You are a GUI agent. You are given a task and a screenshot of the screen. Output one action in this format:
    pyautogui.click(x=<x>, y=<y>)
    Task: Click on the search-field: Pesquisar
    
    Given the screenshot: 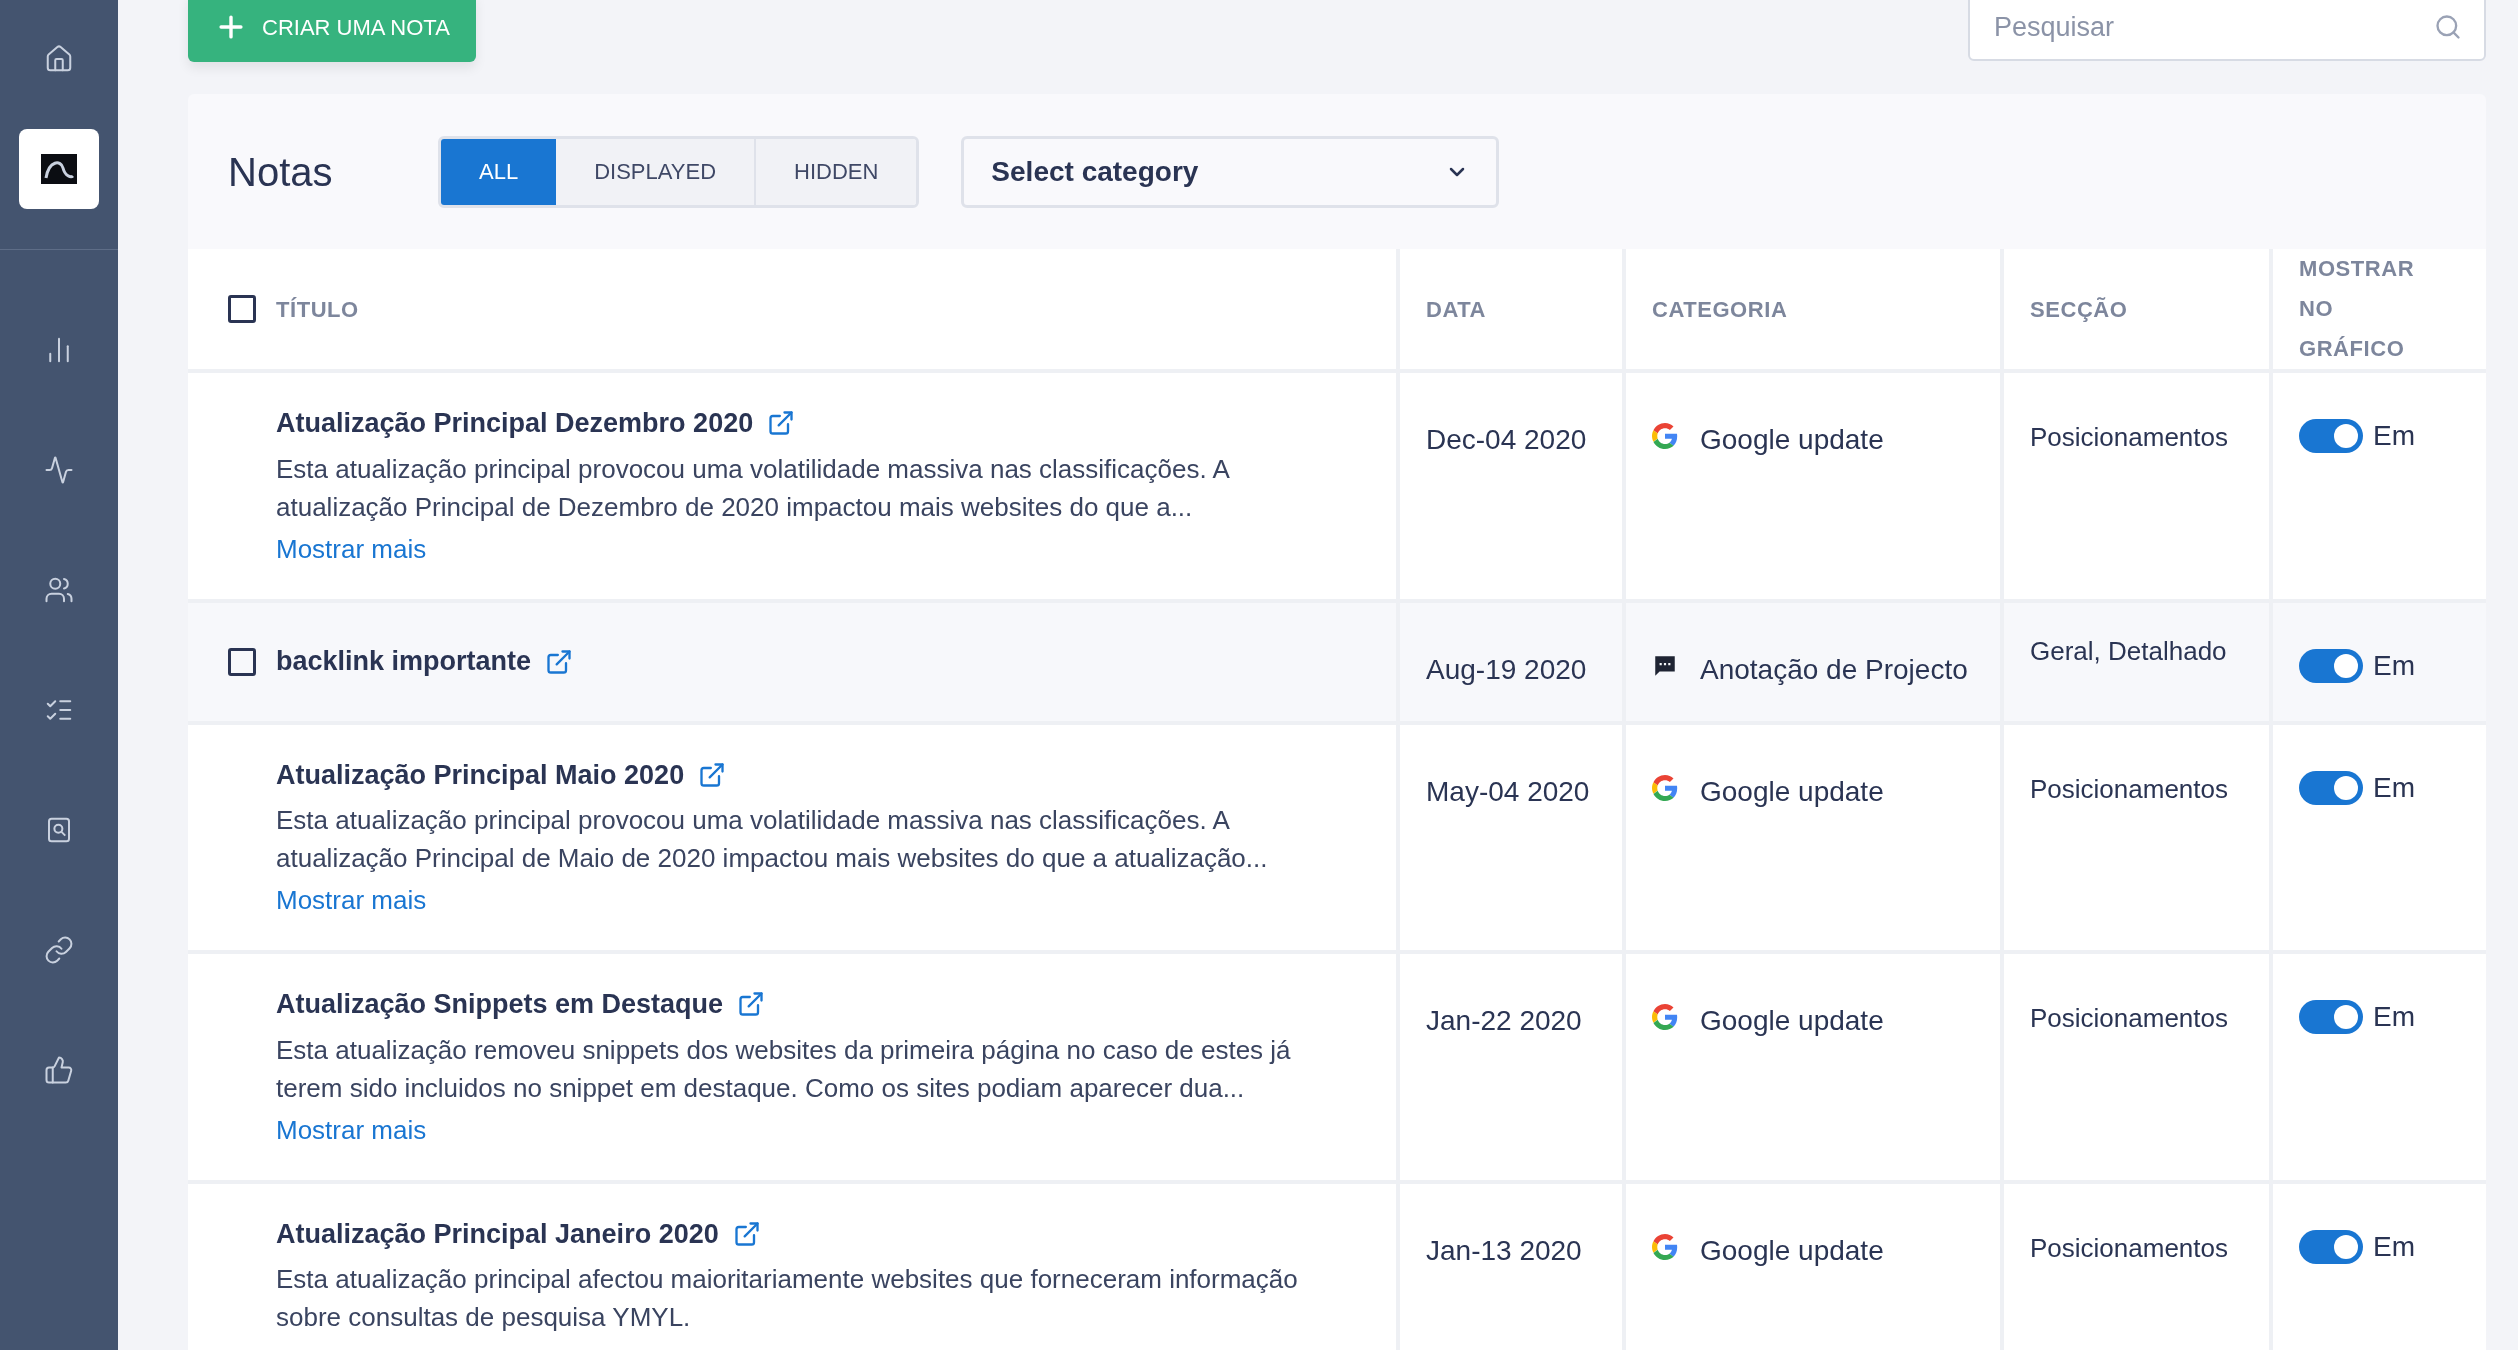 What is the action you would take?
    pyautogui.click(x=2227, y=30)
    